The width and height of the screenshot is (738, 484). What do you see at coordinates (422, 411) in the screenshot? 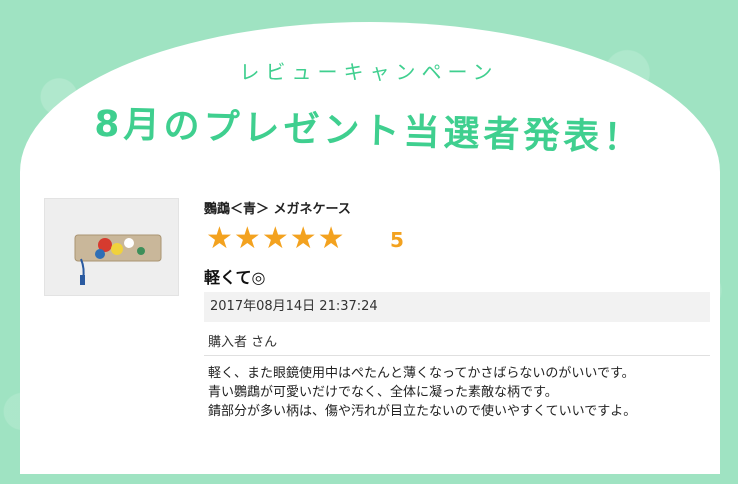
I see `review-body-line: 錆部分が多い柄は、傷や汚れが目立たないので使いやすくていいですよ。` at bounding box center [422, 411].